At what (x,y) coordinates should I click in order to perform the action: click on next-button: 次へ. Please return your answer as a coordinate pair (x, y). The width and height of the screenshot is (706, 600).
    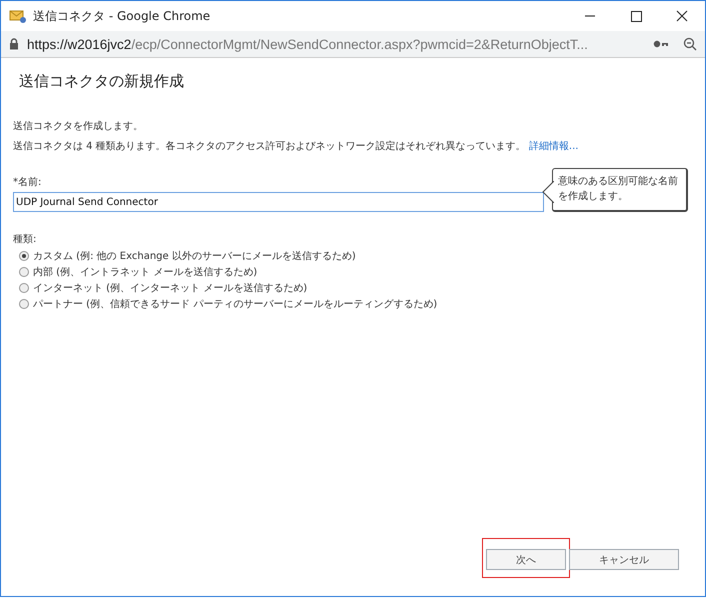
    Looking at the image, I should click on (526, 559).